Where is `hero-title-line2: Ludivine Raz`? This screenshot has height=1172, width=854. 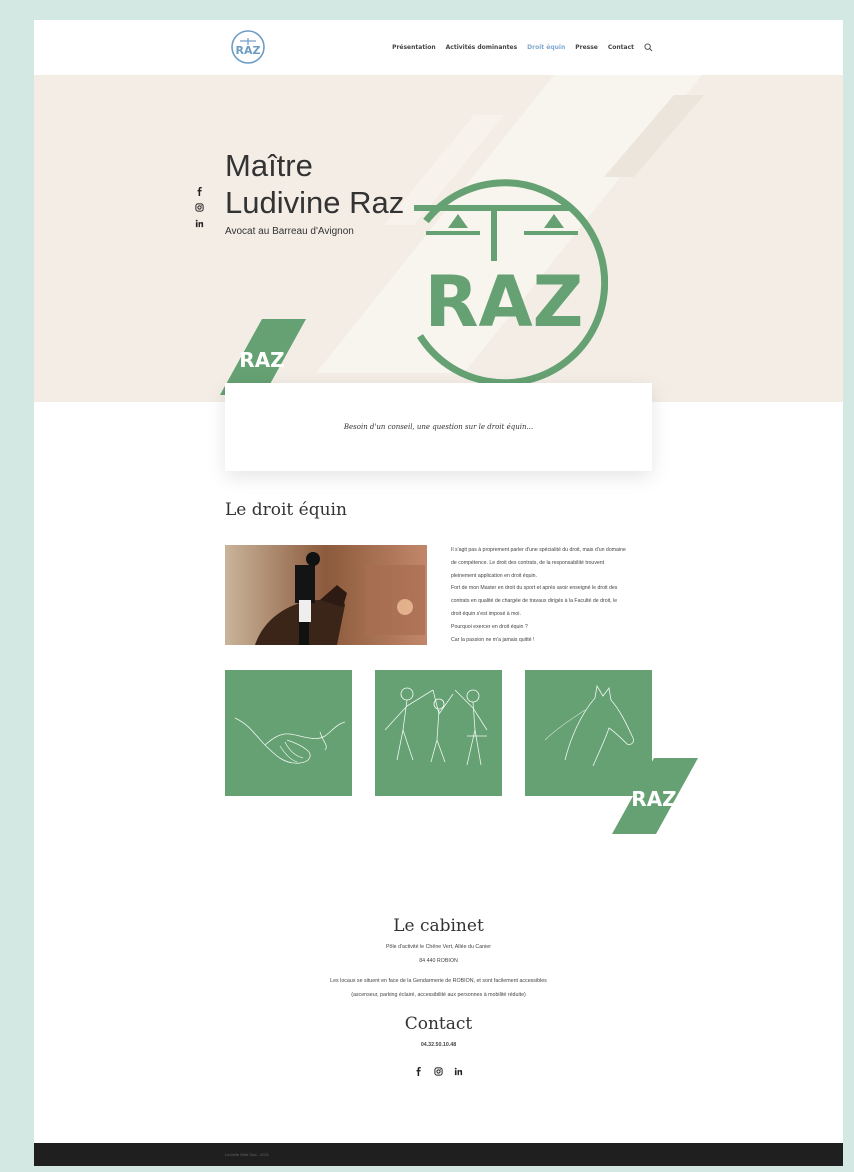 hero-title-line2: Ludivine Raz is located at coordinates (315, 202).